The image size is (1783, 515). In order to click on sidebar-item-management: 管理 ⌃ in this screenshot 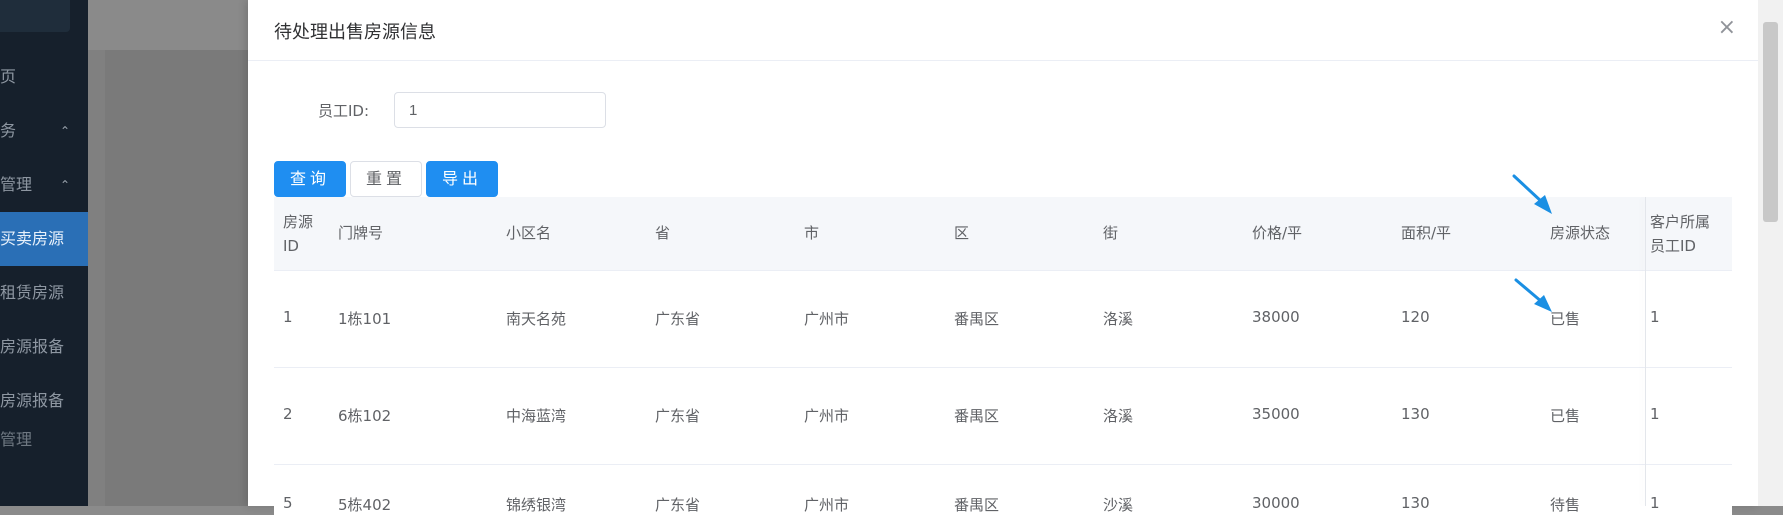, I will do `click(44, 185)`.